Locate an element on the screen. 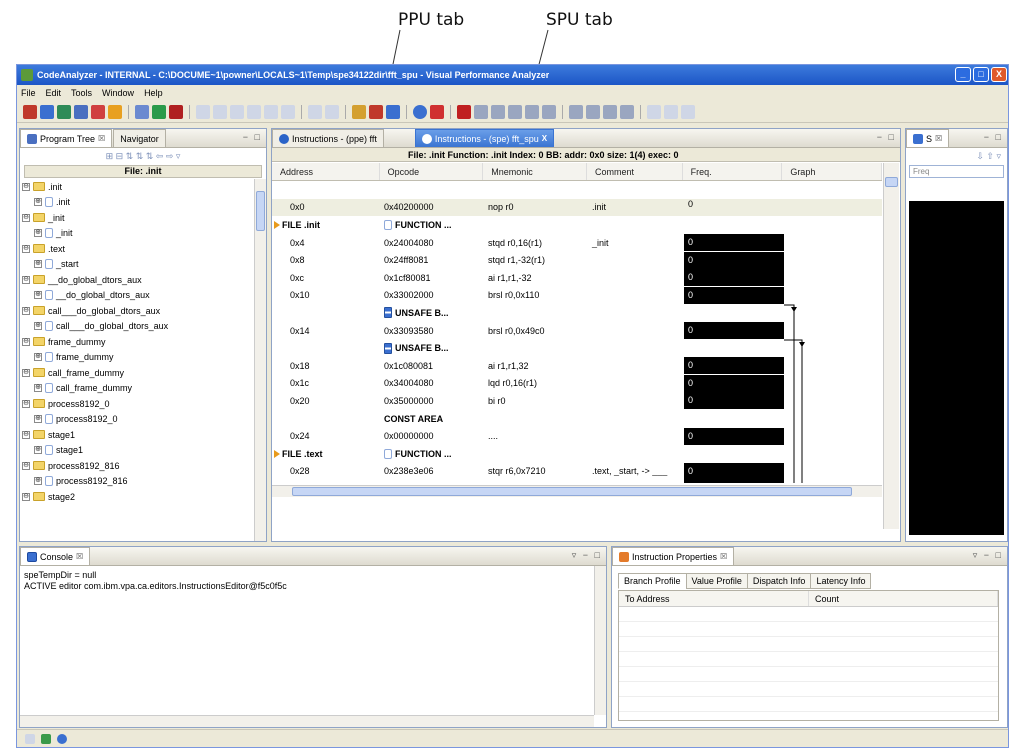 Image resolution: width=1009 pixels, height=748 pixels. build-icon is located at coordinates (142, 111).